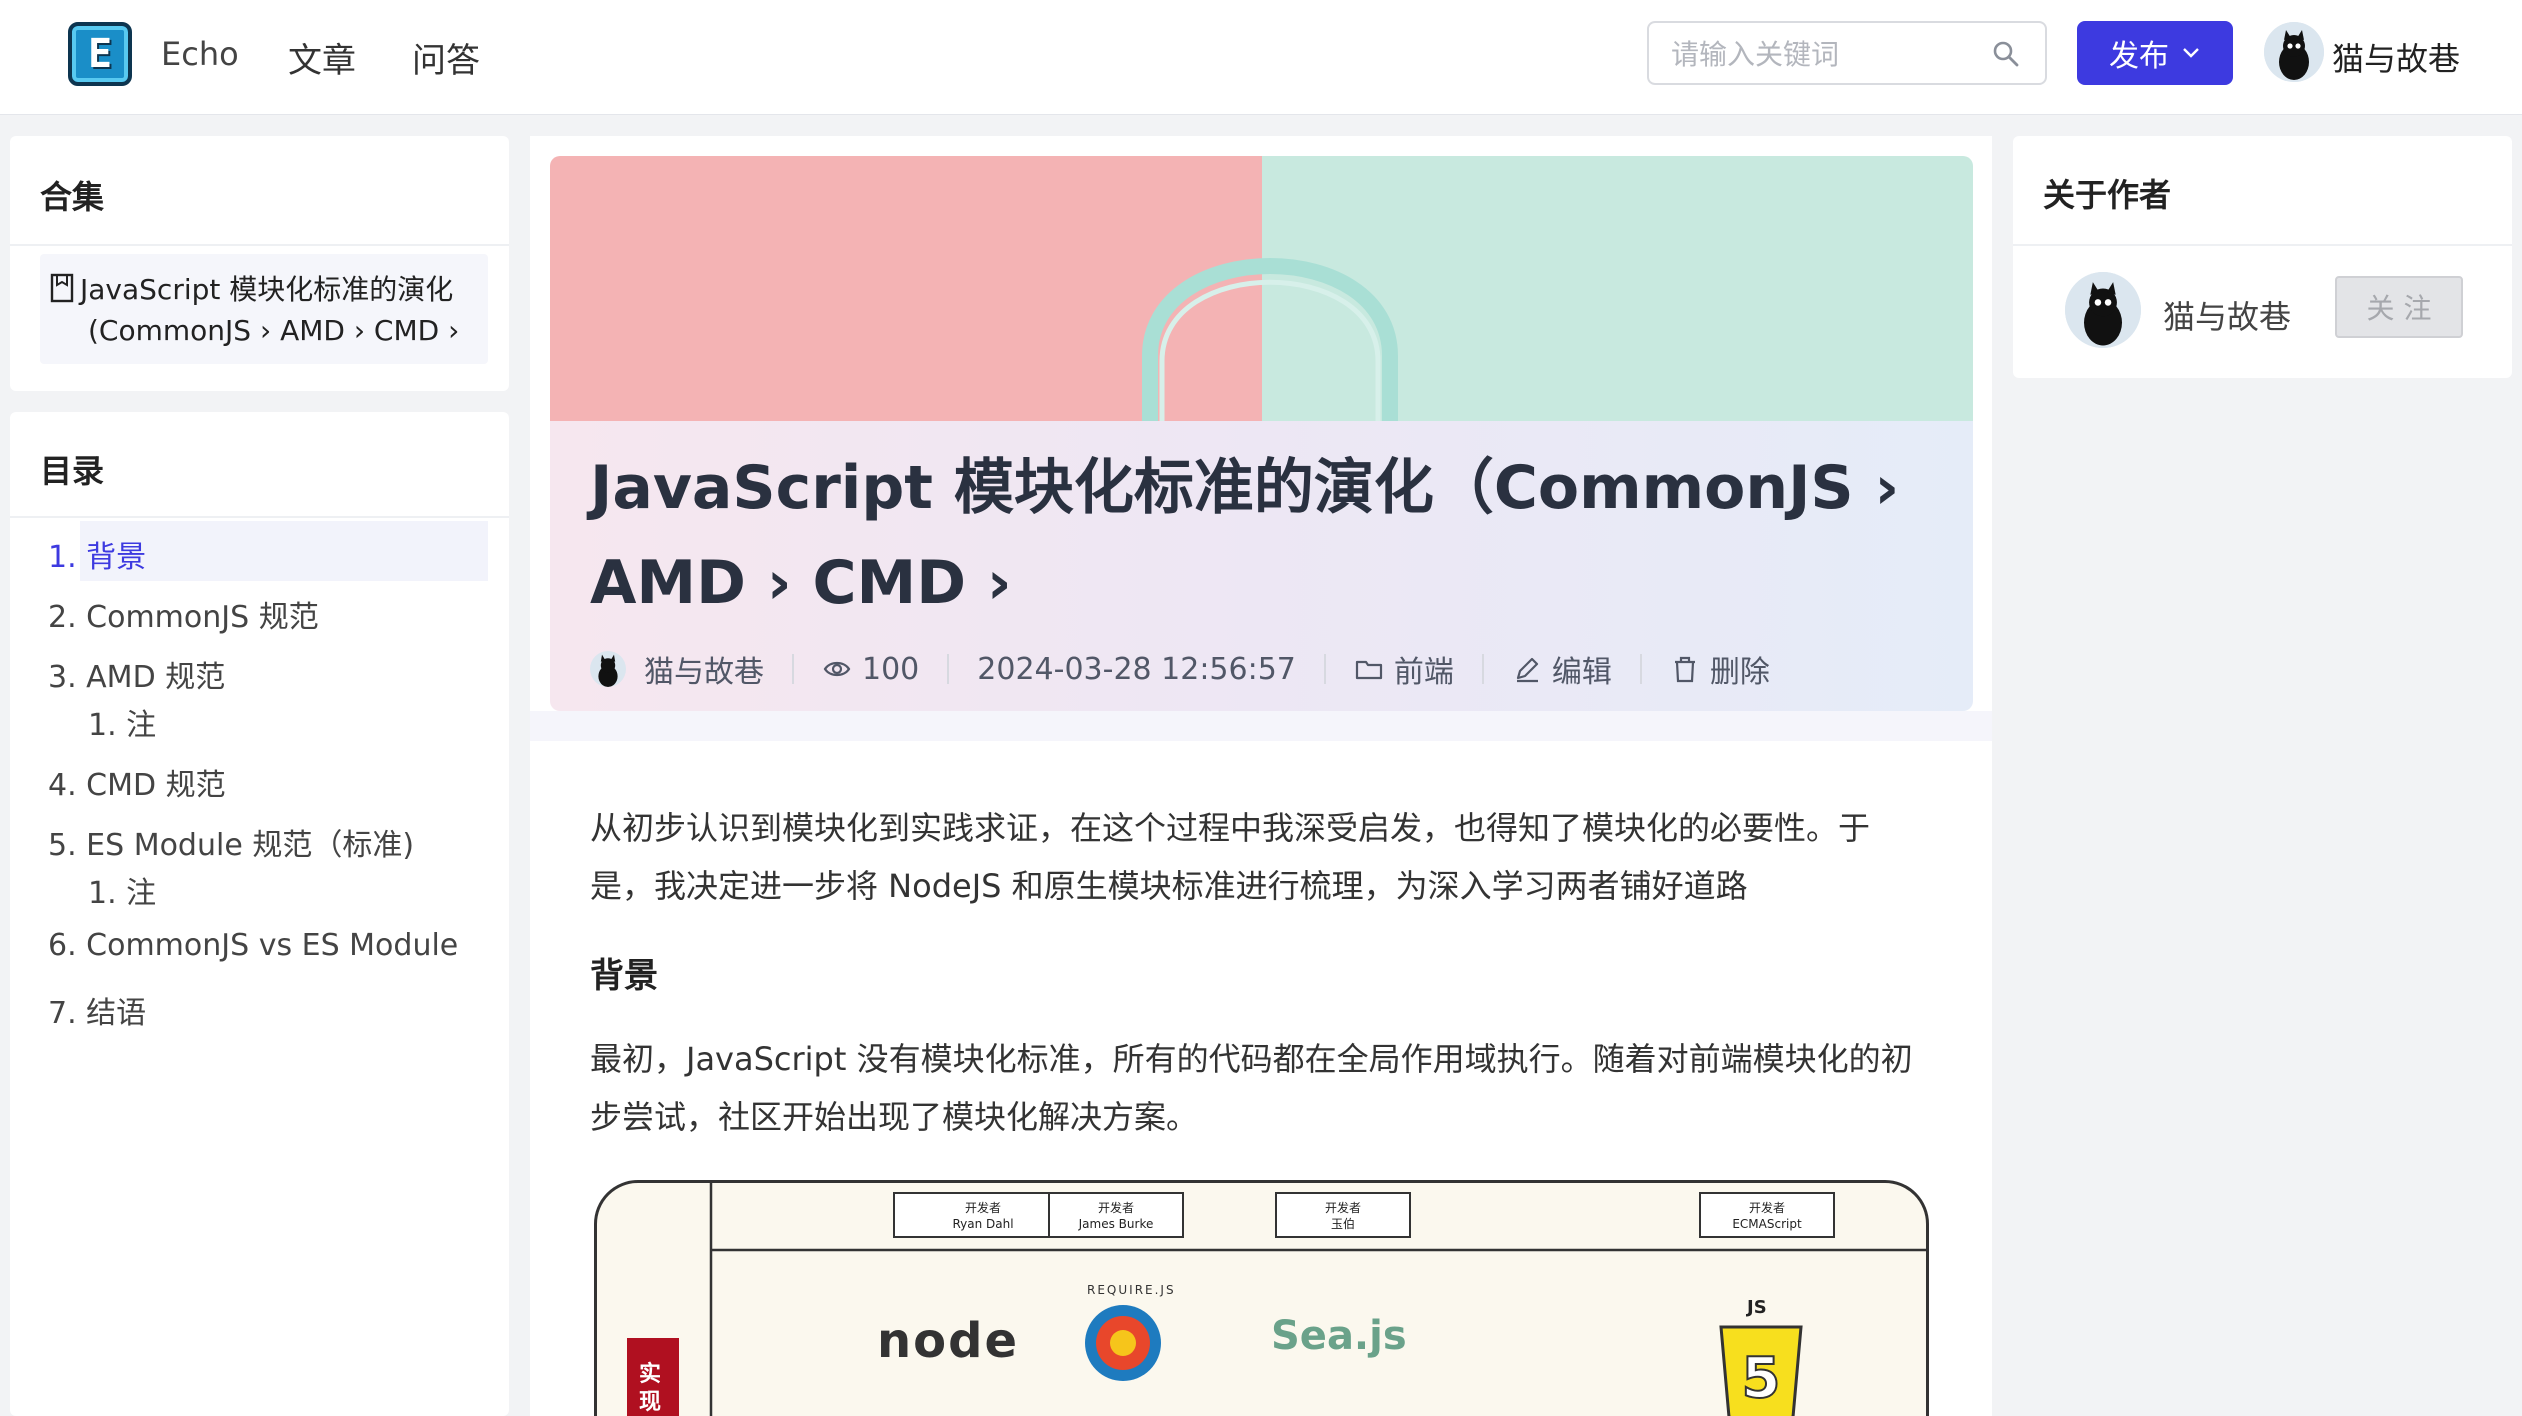  Describe the element at coordinates (1368, 670) in the screenshot. I see `folder-icon` at that location.